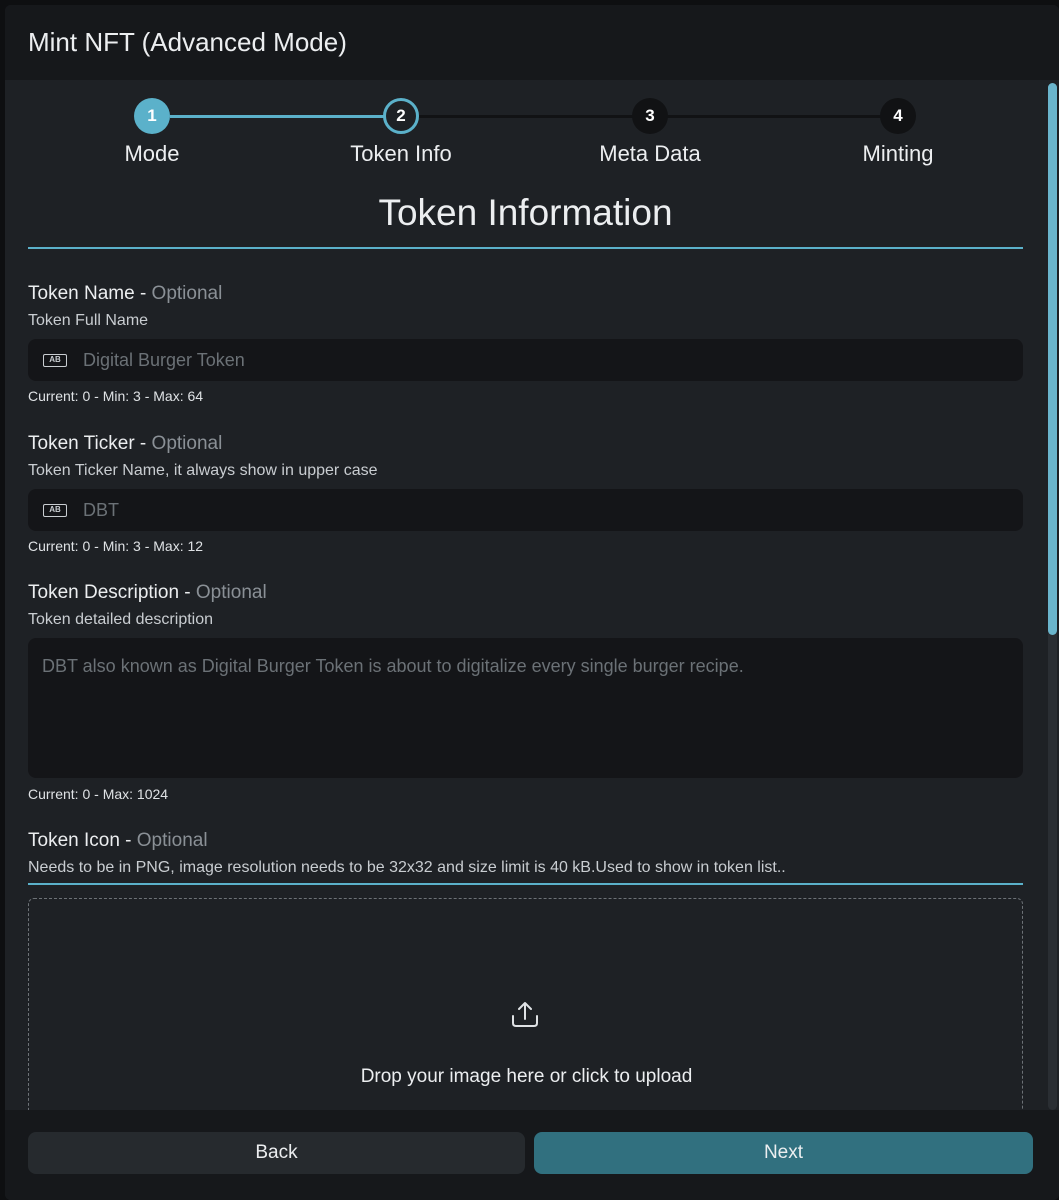  I want to click on back-button: Back, so click(276, 1153).